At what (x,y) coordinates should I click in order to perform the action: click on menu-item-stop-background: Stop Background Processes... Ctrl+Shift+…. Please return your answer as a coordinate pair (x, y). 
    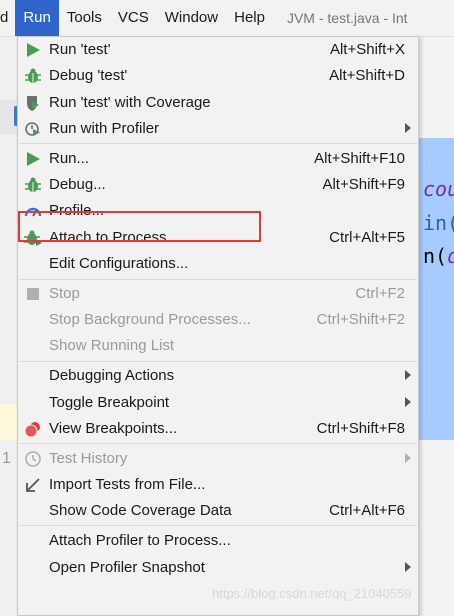
    Looking at the image, I should click on (218, 320).